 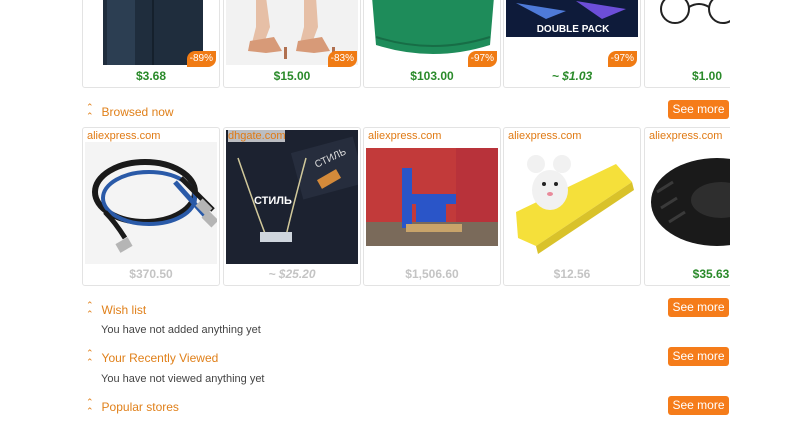 I want to click on product-card: aliexpress.com $1,506.60, so click(x=432, y=206).